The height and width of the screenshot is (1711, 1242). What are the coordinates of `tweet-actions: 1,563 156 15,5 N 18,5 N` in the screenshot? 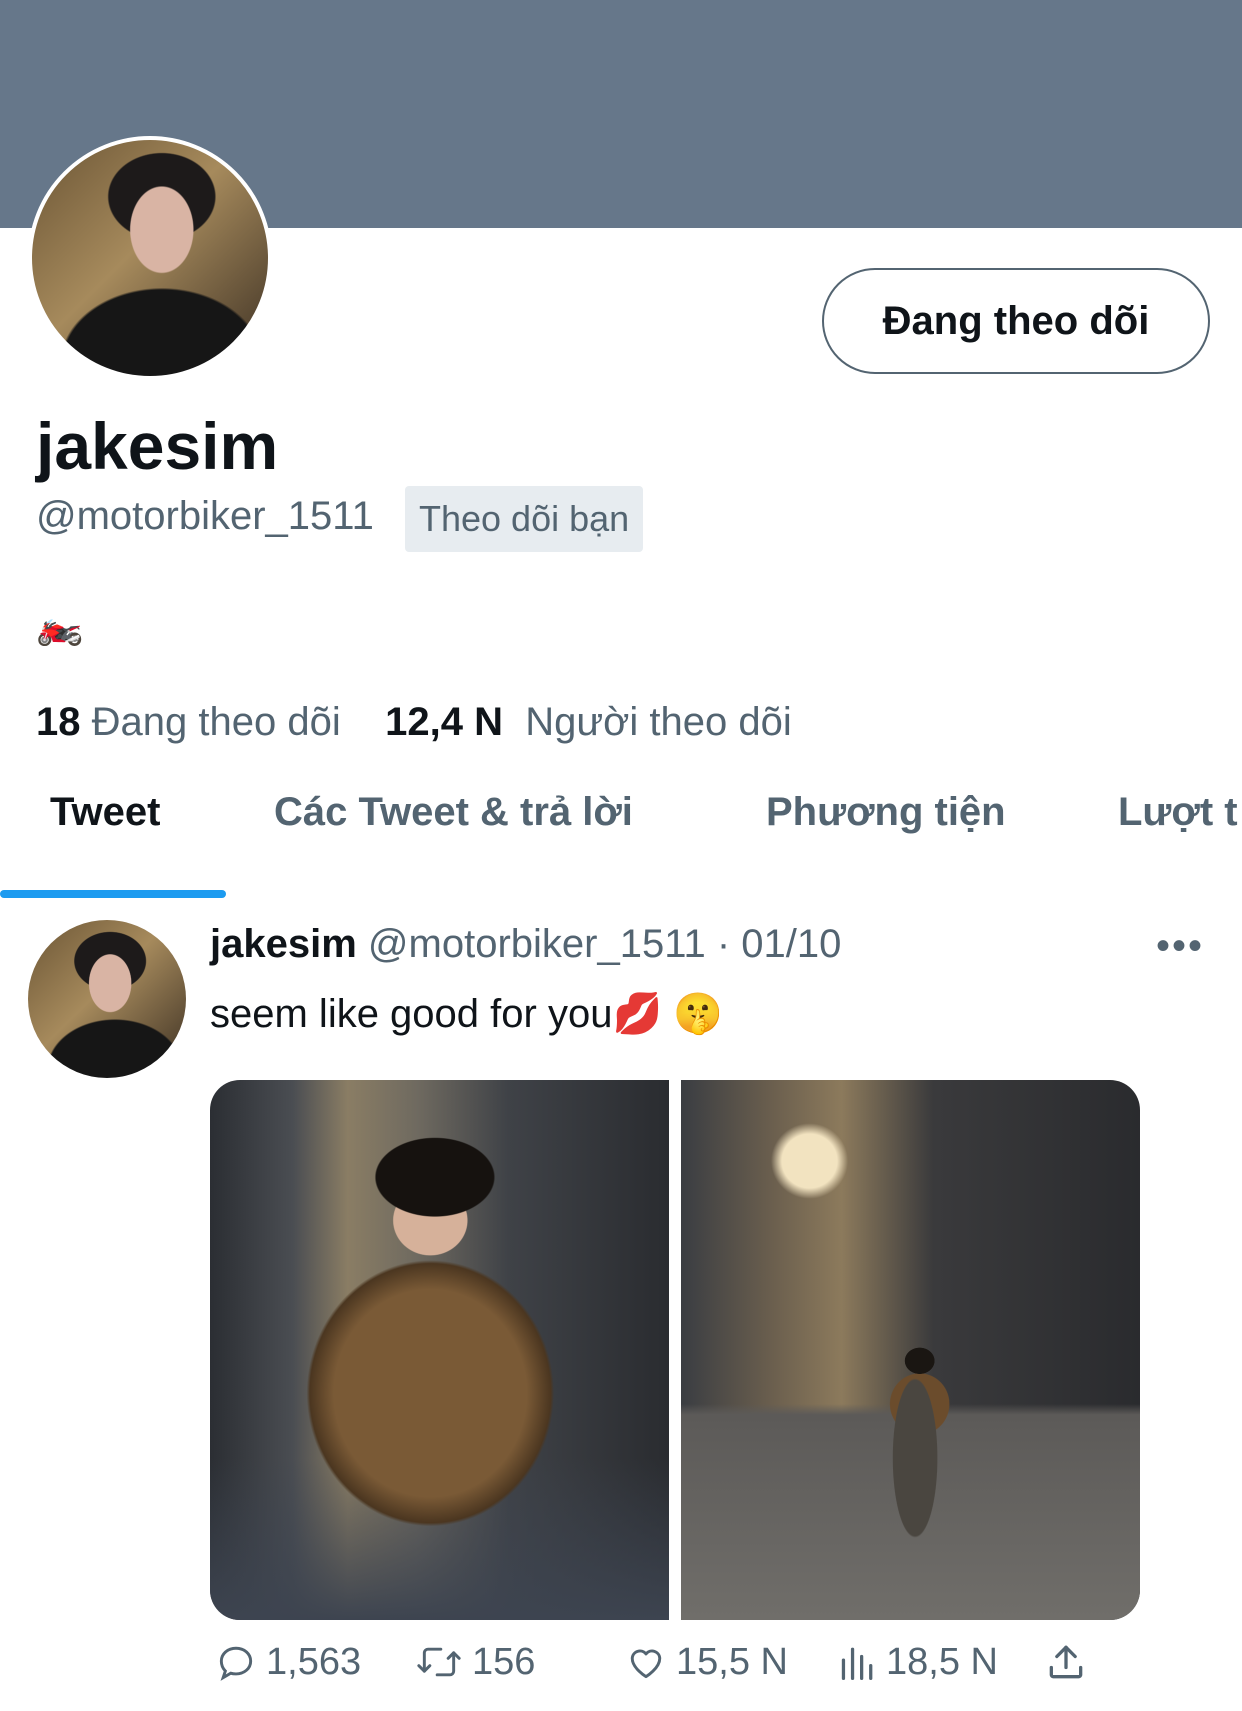 It's located at (710, 1670).